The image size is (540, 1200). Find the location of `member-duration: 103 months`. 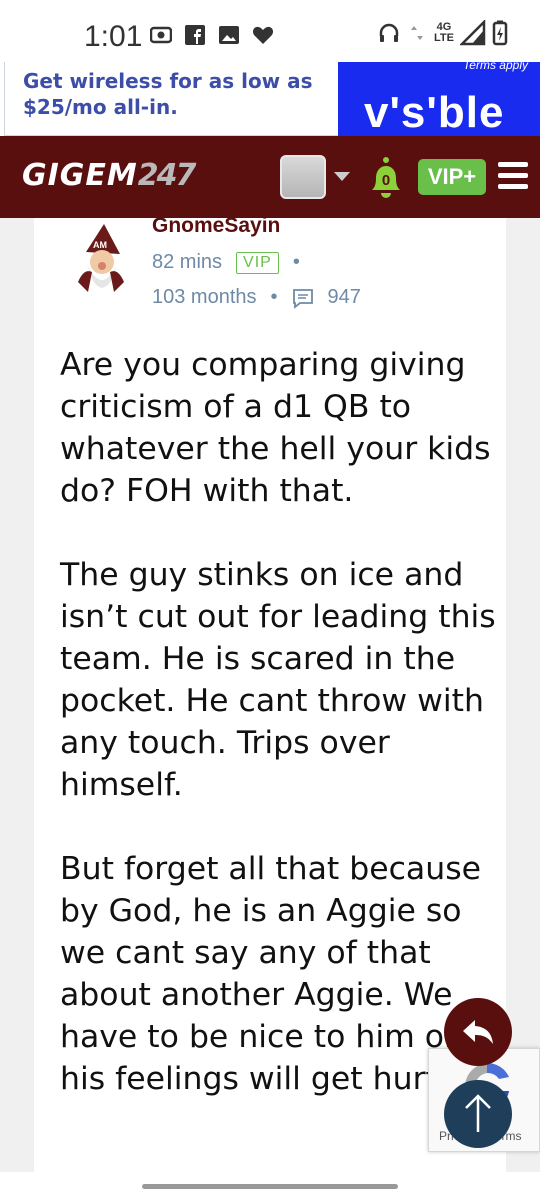

member-duration: 103 months is located at coordinates (204, 297).